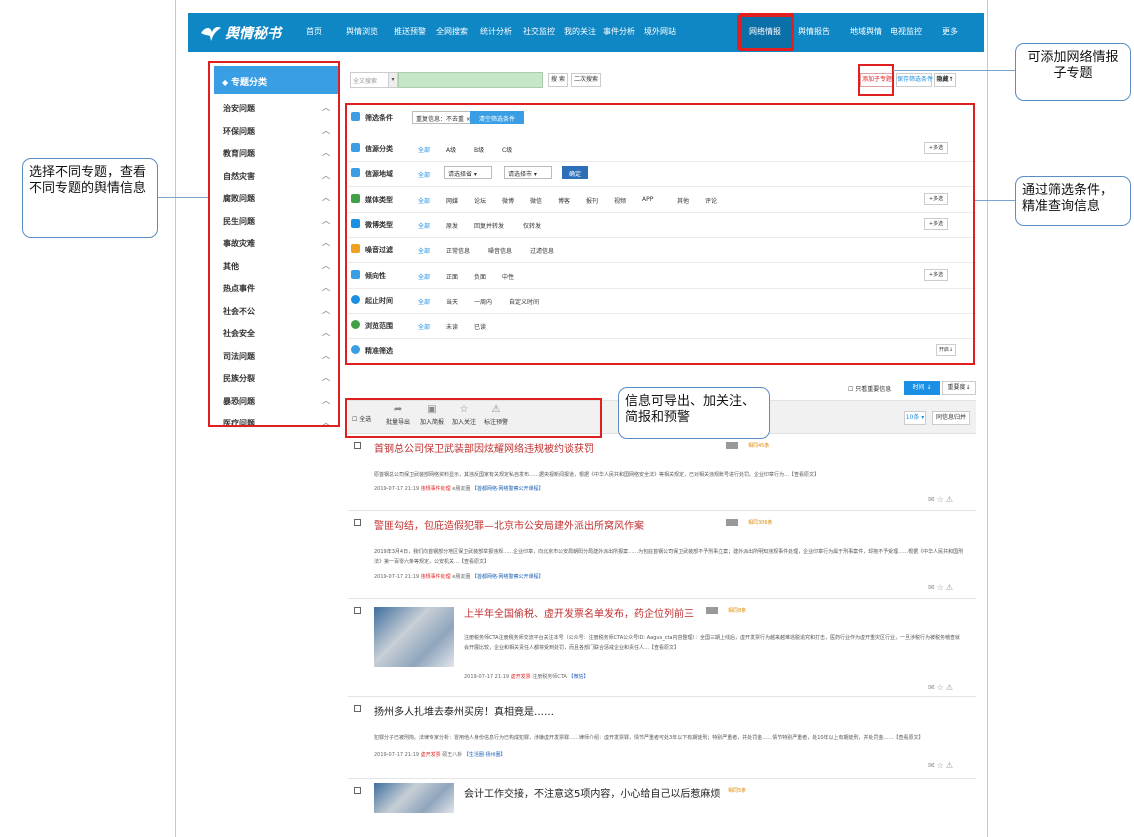  I want to click on sort-weight-label: 重要度, so click(956, 387).